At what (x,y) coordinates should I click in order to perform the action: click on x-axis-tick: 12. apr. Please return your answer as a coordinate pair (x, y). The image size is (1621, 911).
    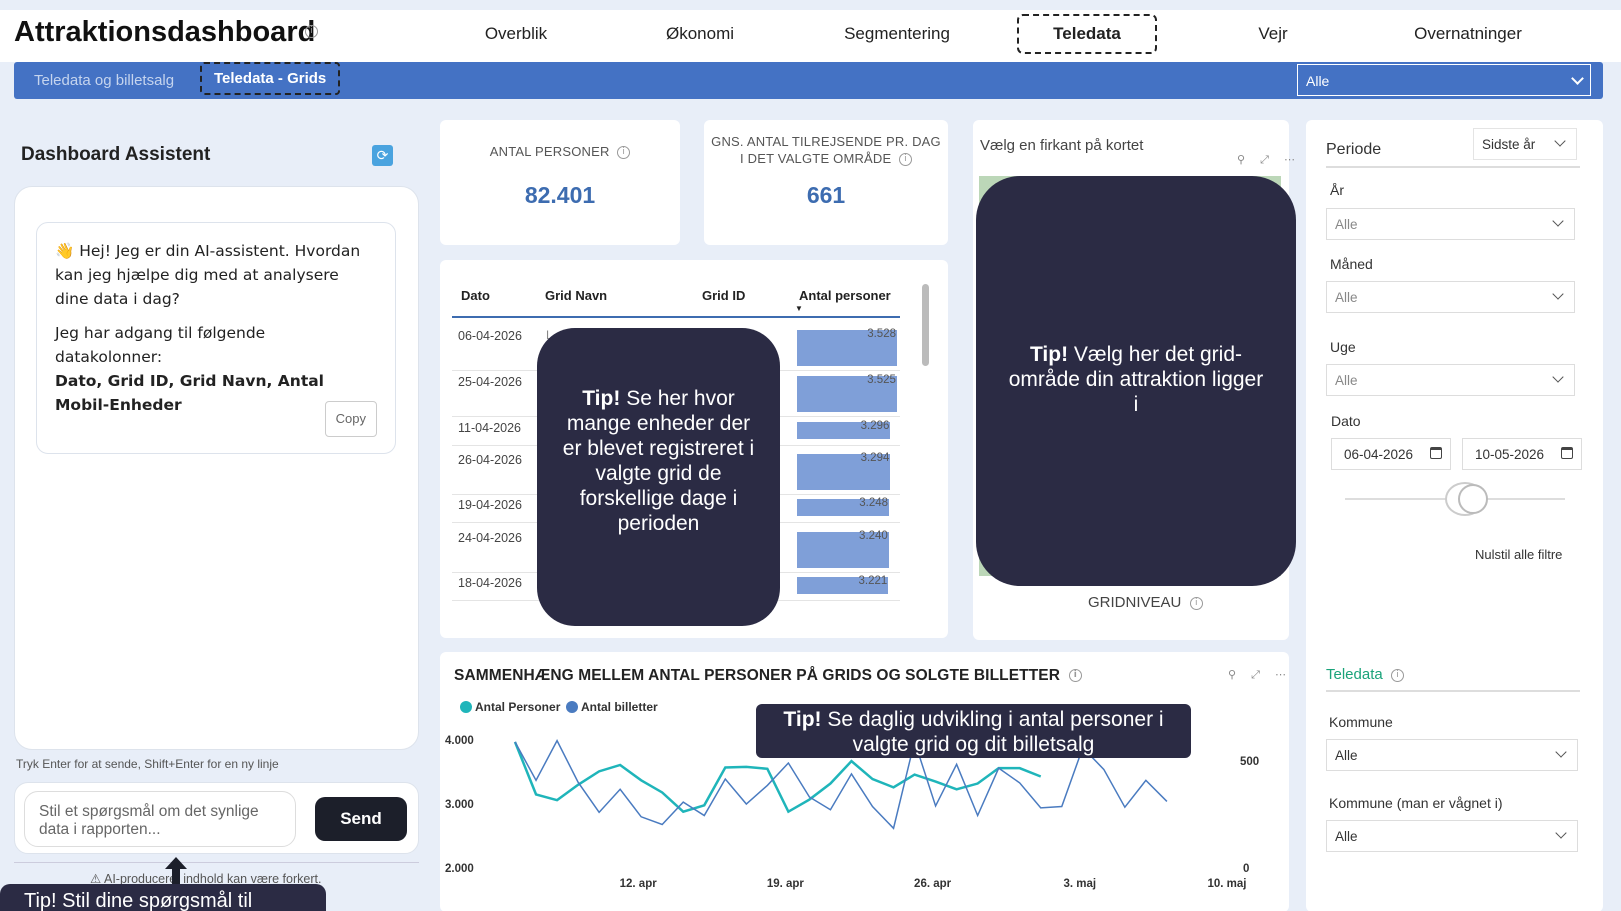
    Looking at the image, I should click on (639, 884).